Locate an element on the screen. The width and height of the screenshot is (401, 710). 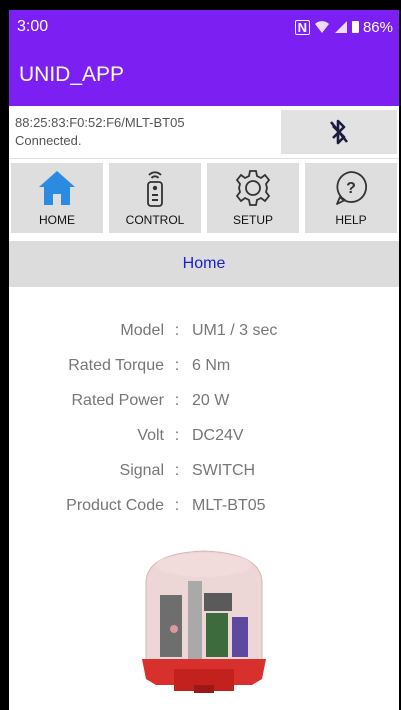
spec-row-volt: Volt : DC24V is located at coordinates (204, 435).